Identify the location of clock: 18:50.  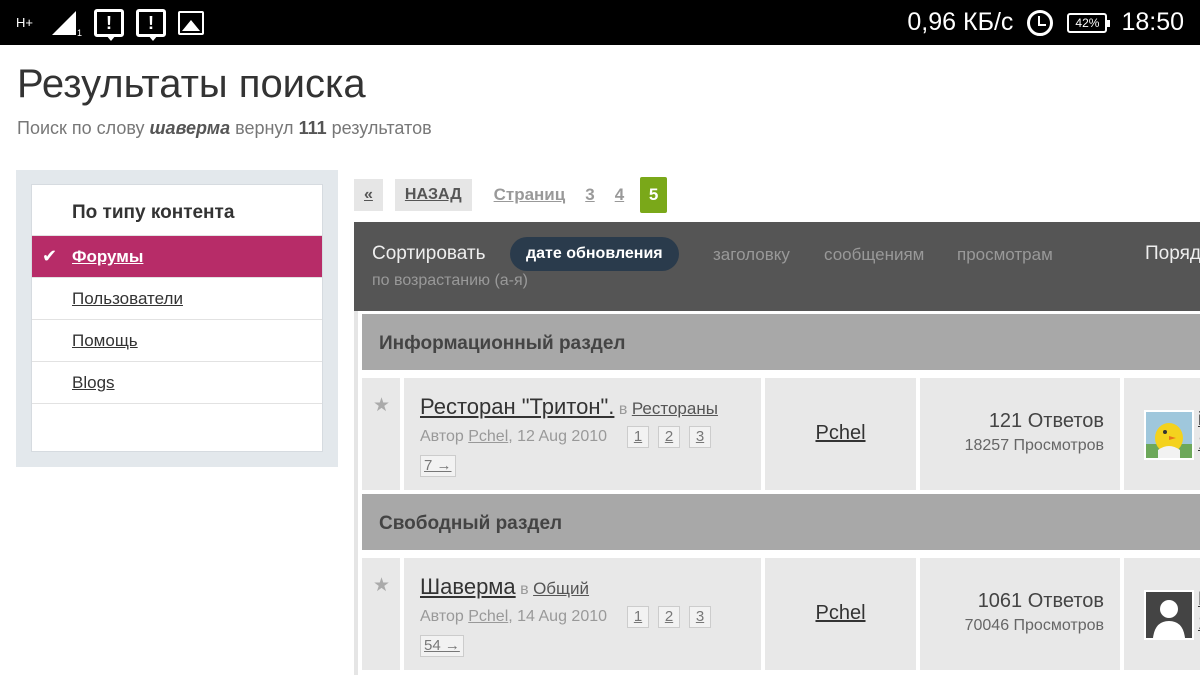
(1152, 22).